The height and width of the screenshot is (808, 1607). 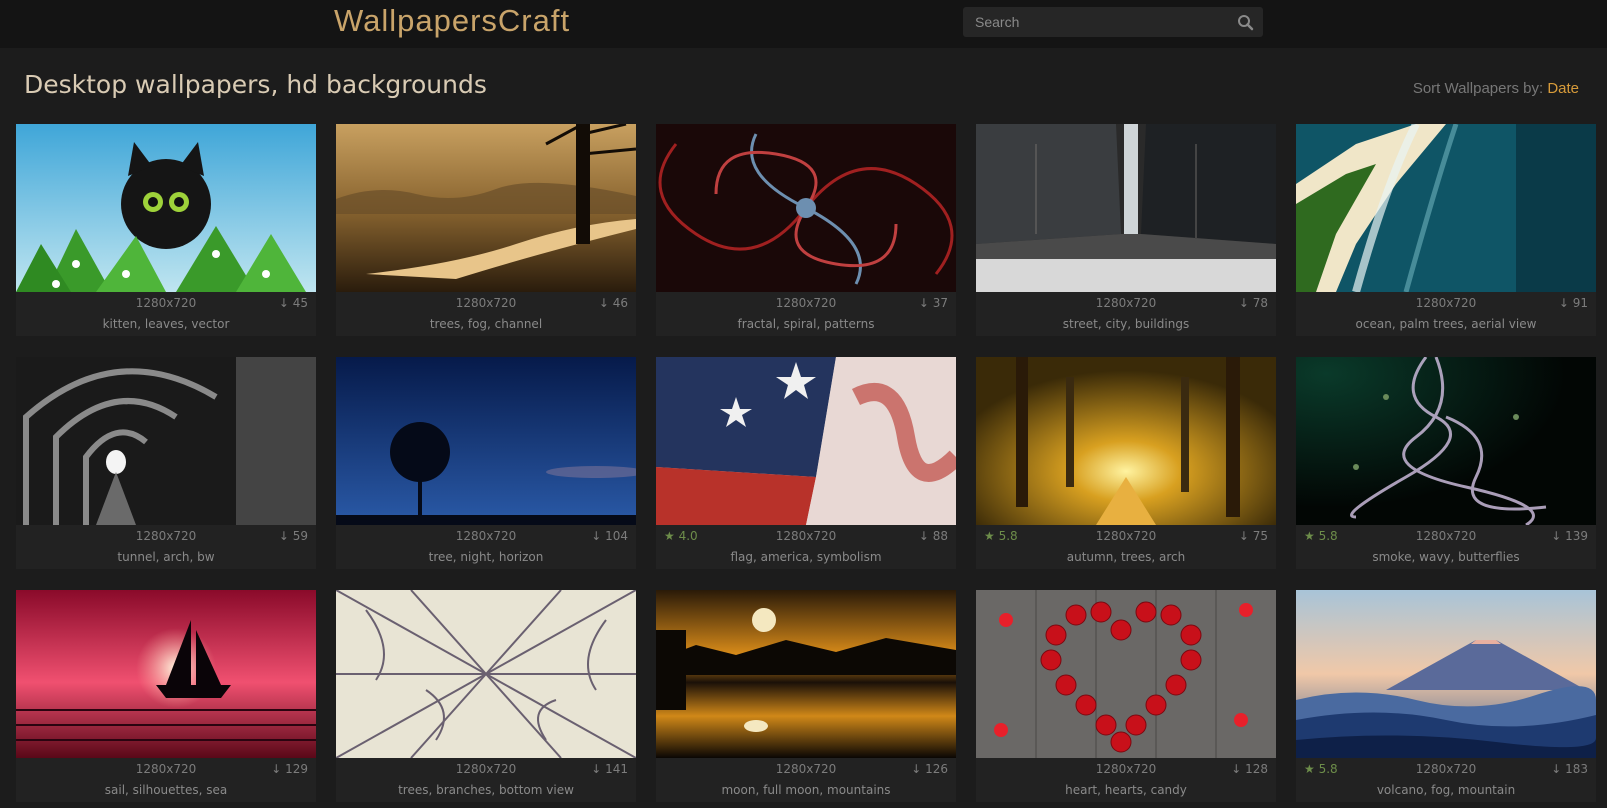 I want to click on download-count: ↓ 37, so click(x=933, y=303).